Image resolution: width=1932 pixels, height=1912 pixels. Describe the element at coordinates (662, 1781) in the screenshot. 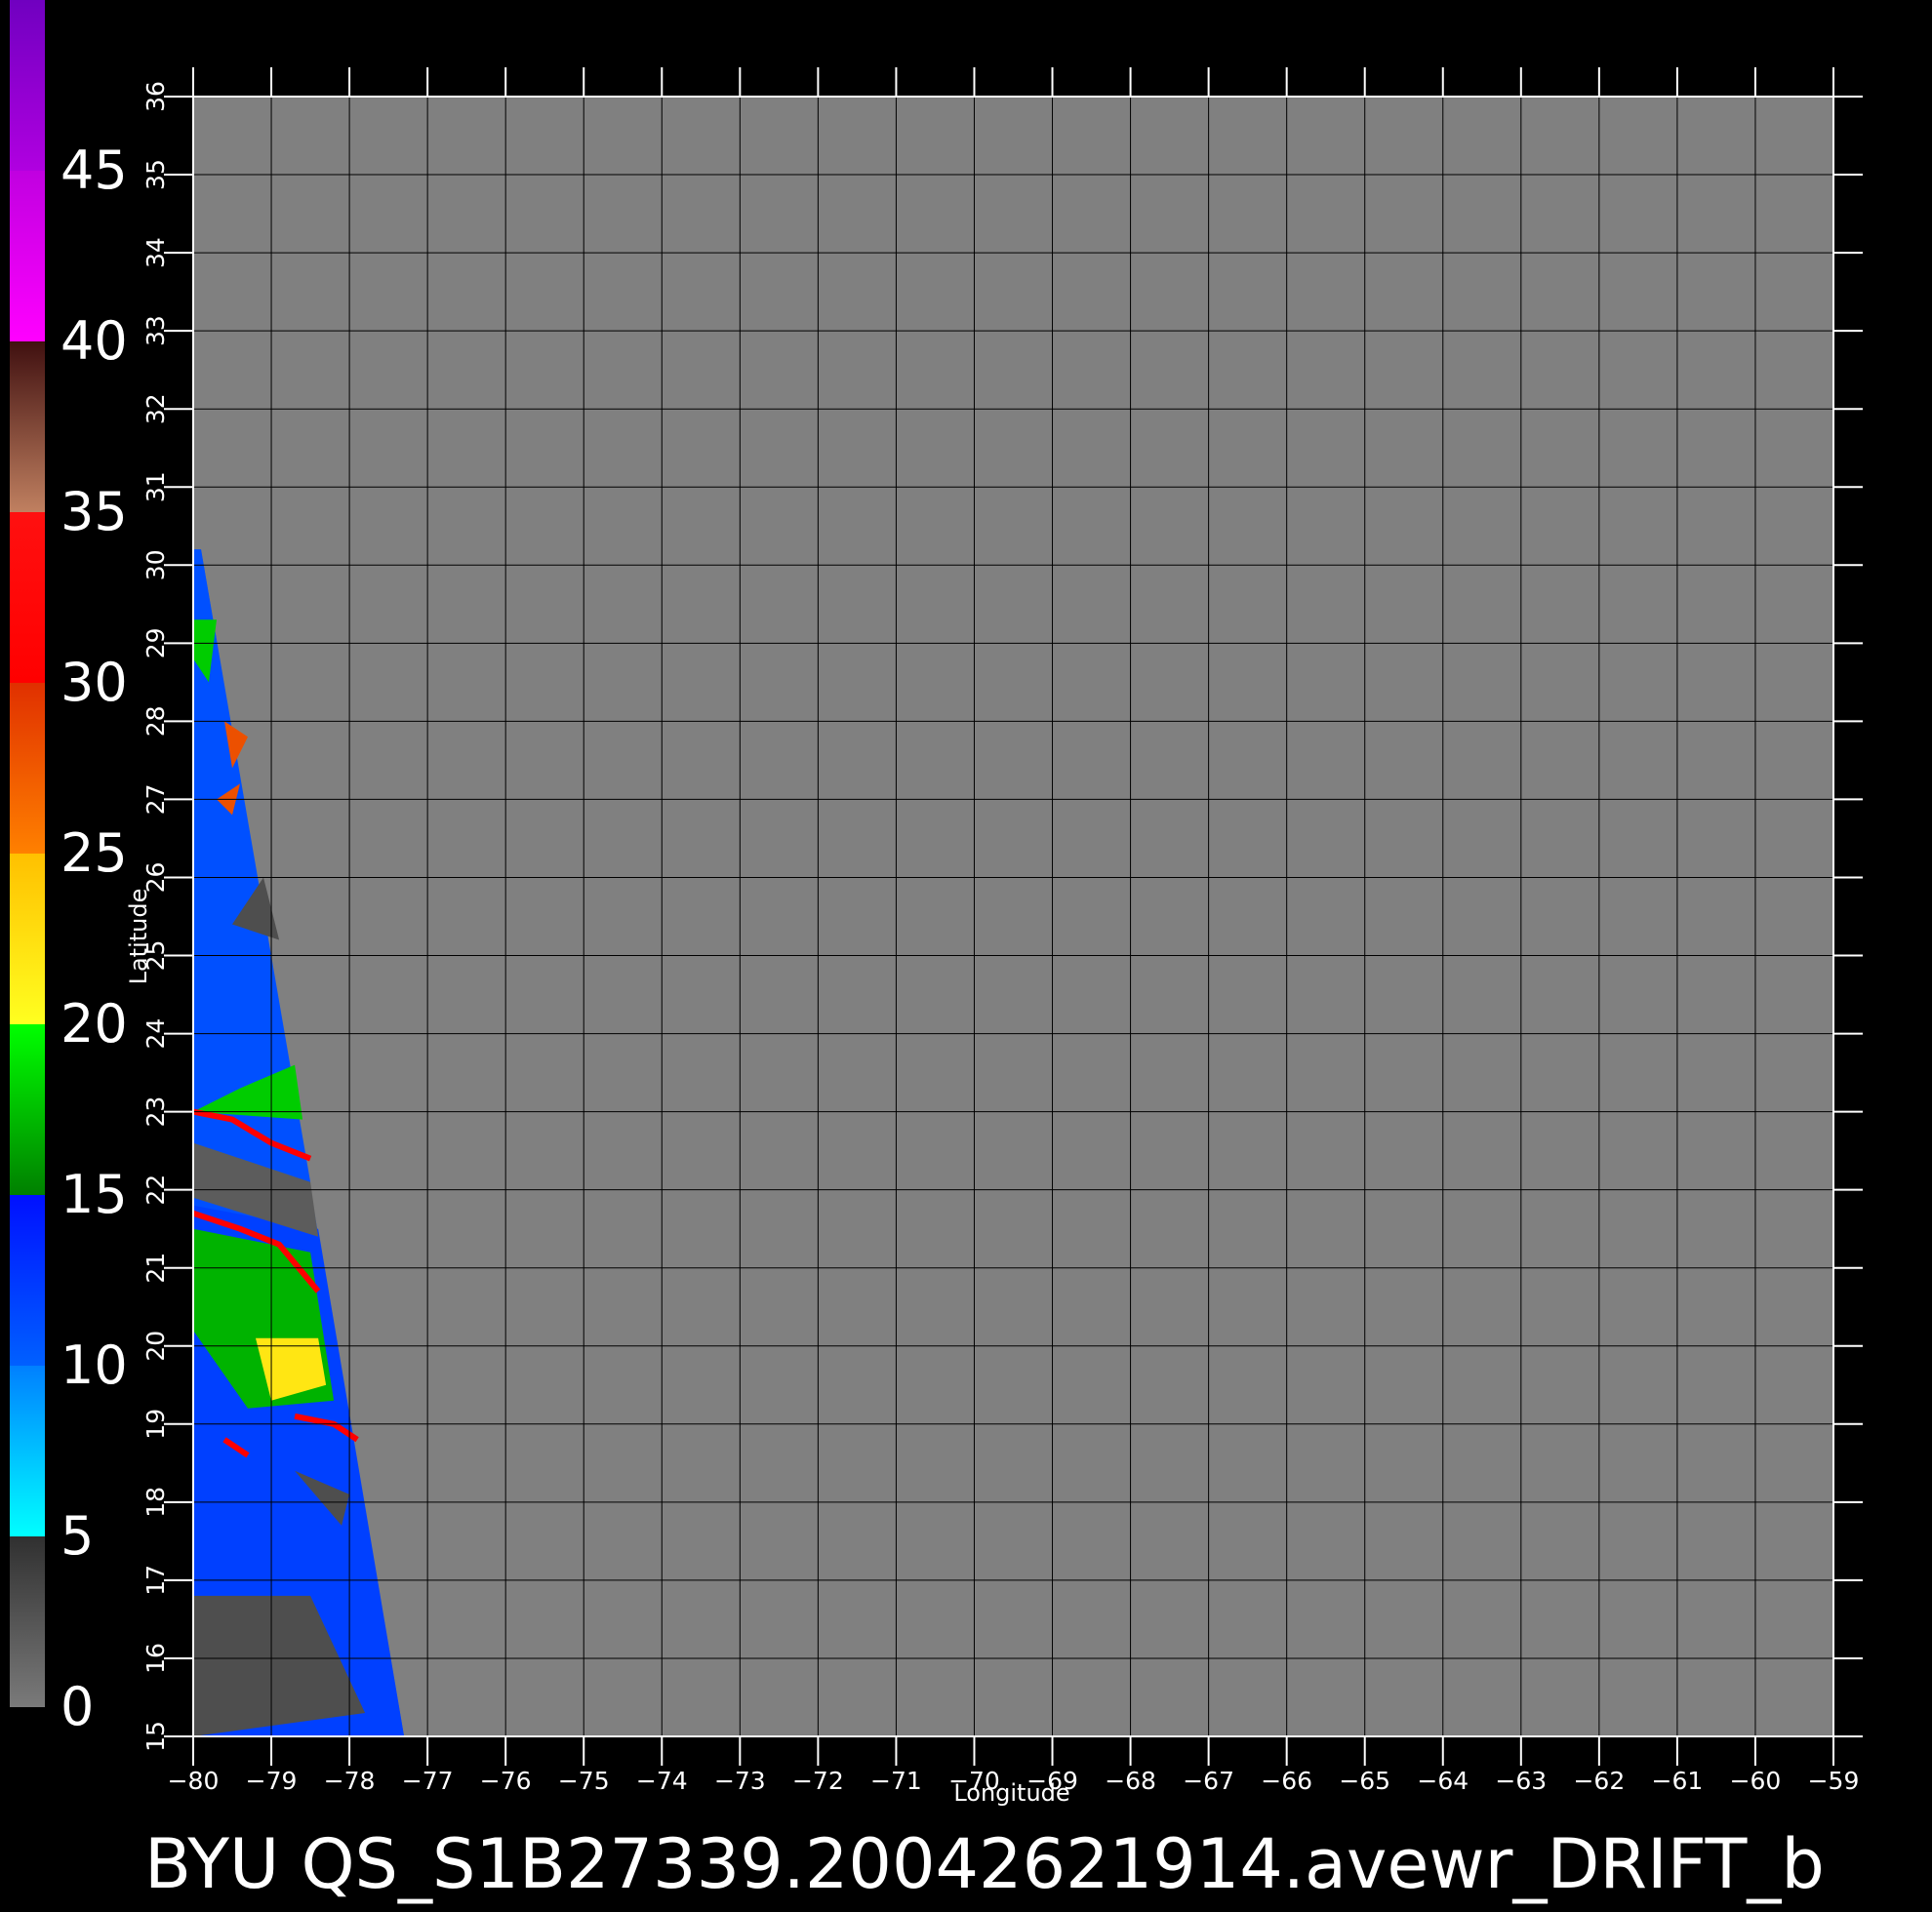

I see `x-tick-label: −74` at that location.